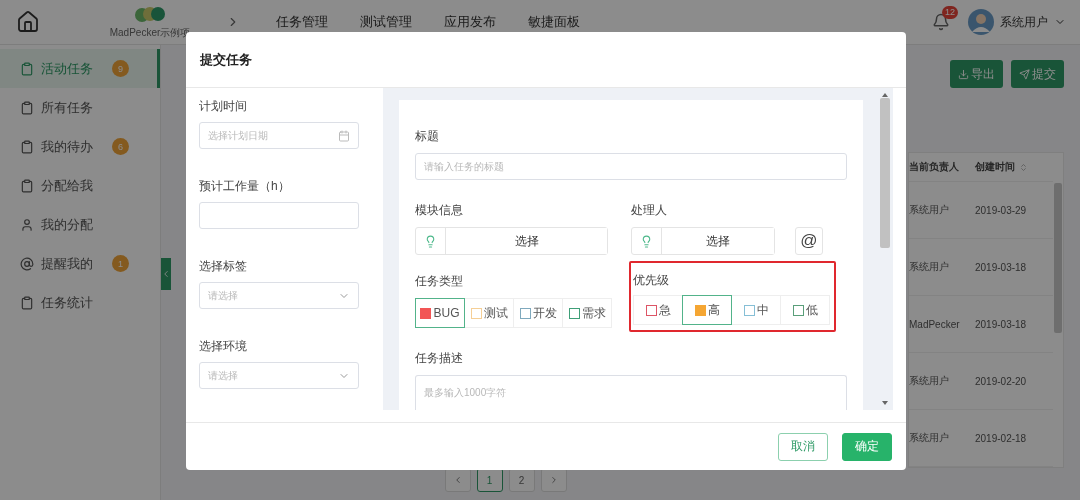 The image size is (1080, 500). I want to click on sidebar-item: 任务统计, so click(80, 302).